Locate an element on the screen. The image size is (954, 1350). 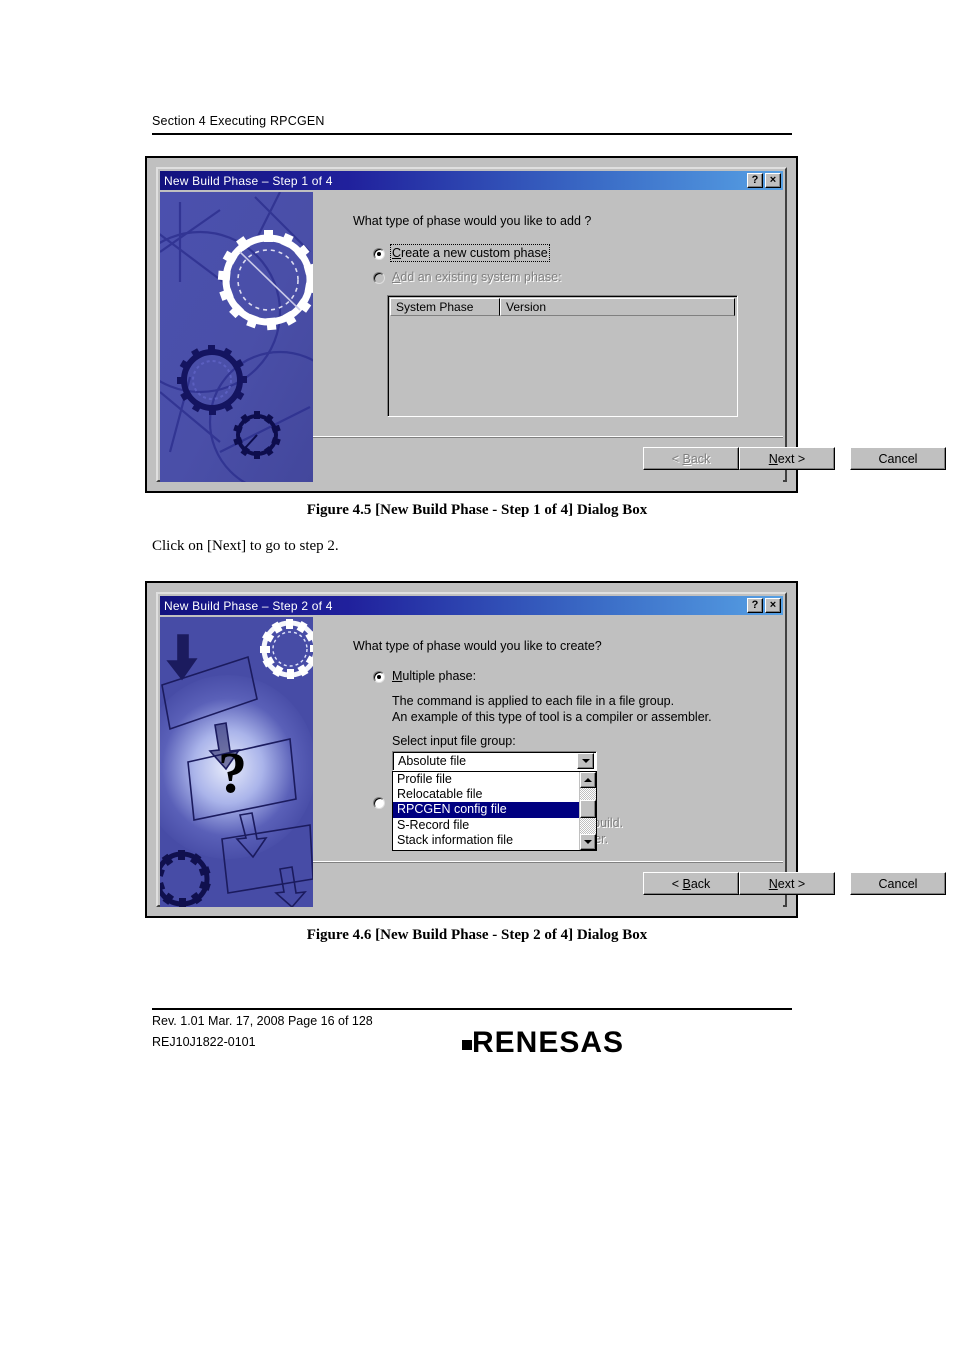
dialog2-button-bar: < Back Next > Cancel is located at coordinates (629, 884).